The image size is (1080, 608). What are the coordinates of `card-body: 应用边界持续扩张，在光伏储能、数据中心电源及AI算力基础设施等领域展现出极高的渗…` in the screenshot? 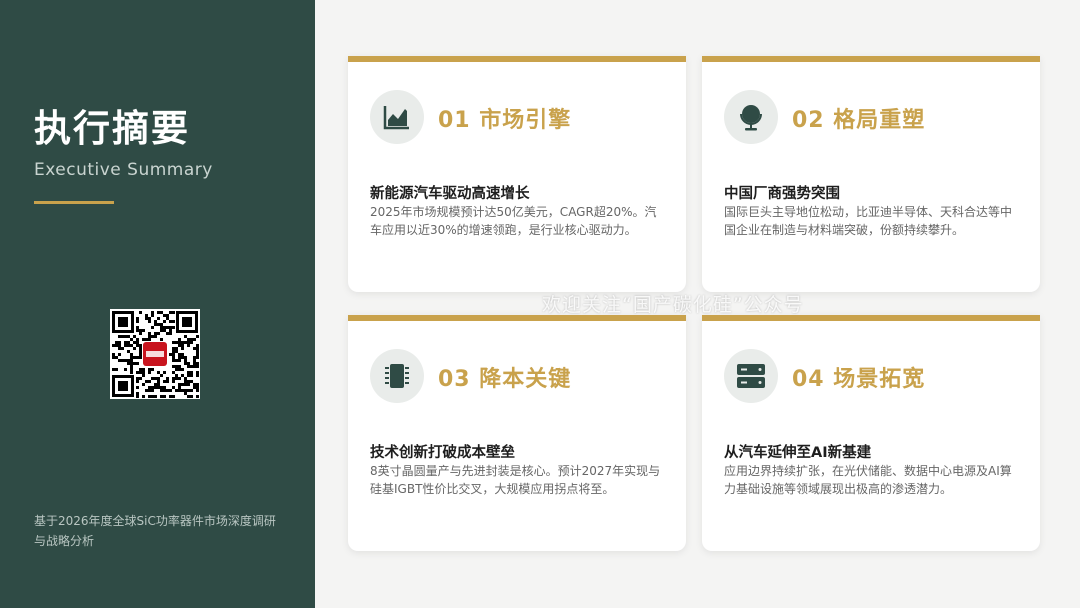 It's located at (868, 480).